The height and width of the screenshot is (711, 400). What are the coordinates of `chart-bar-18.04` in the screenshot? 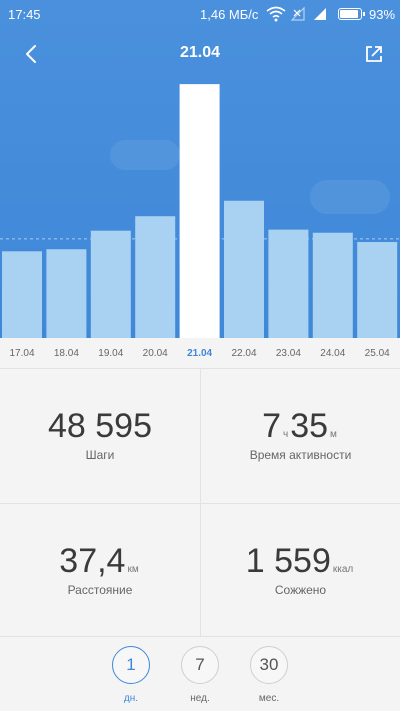 It's located at (66, 293).